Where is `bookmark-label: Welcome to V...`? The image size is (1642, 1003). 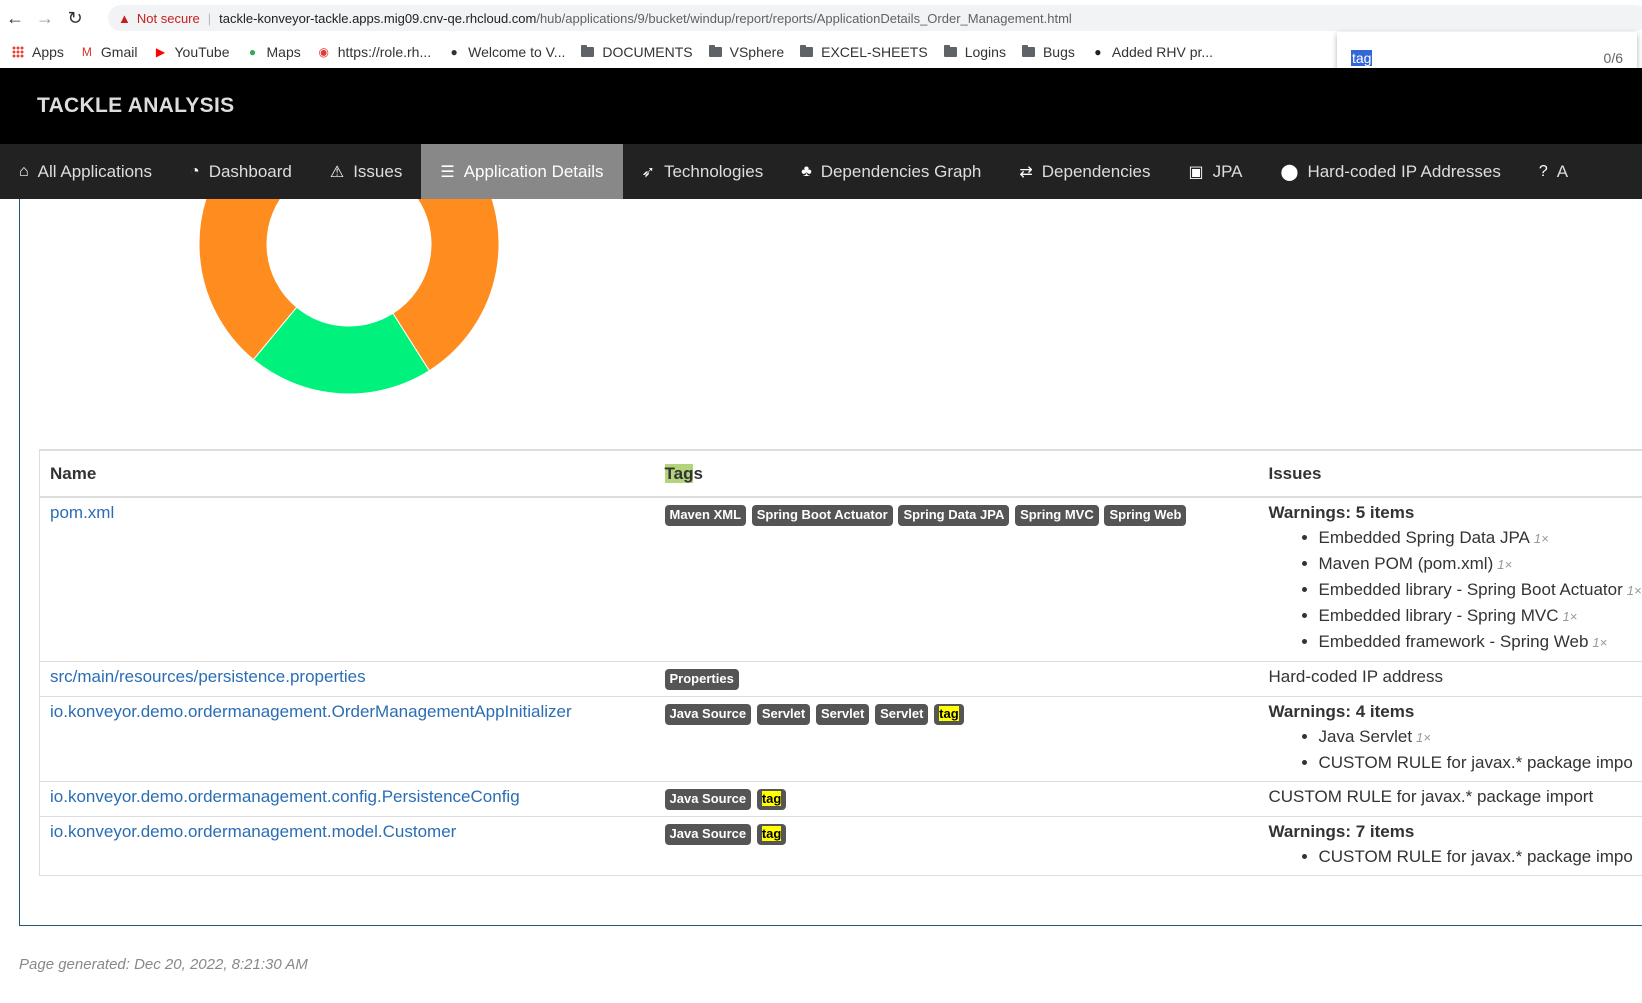
bookmark-label: Welcome to V... is located at coordinates (517, 52).